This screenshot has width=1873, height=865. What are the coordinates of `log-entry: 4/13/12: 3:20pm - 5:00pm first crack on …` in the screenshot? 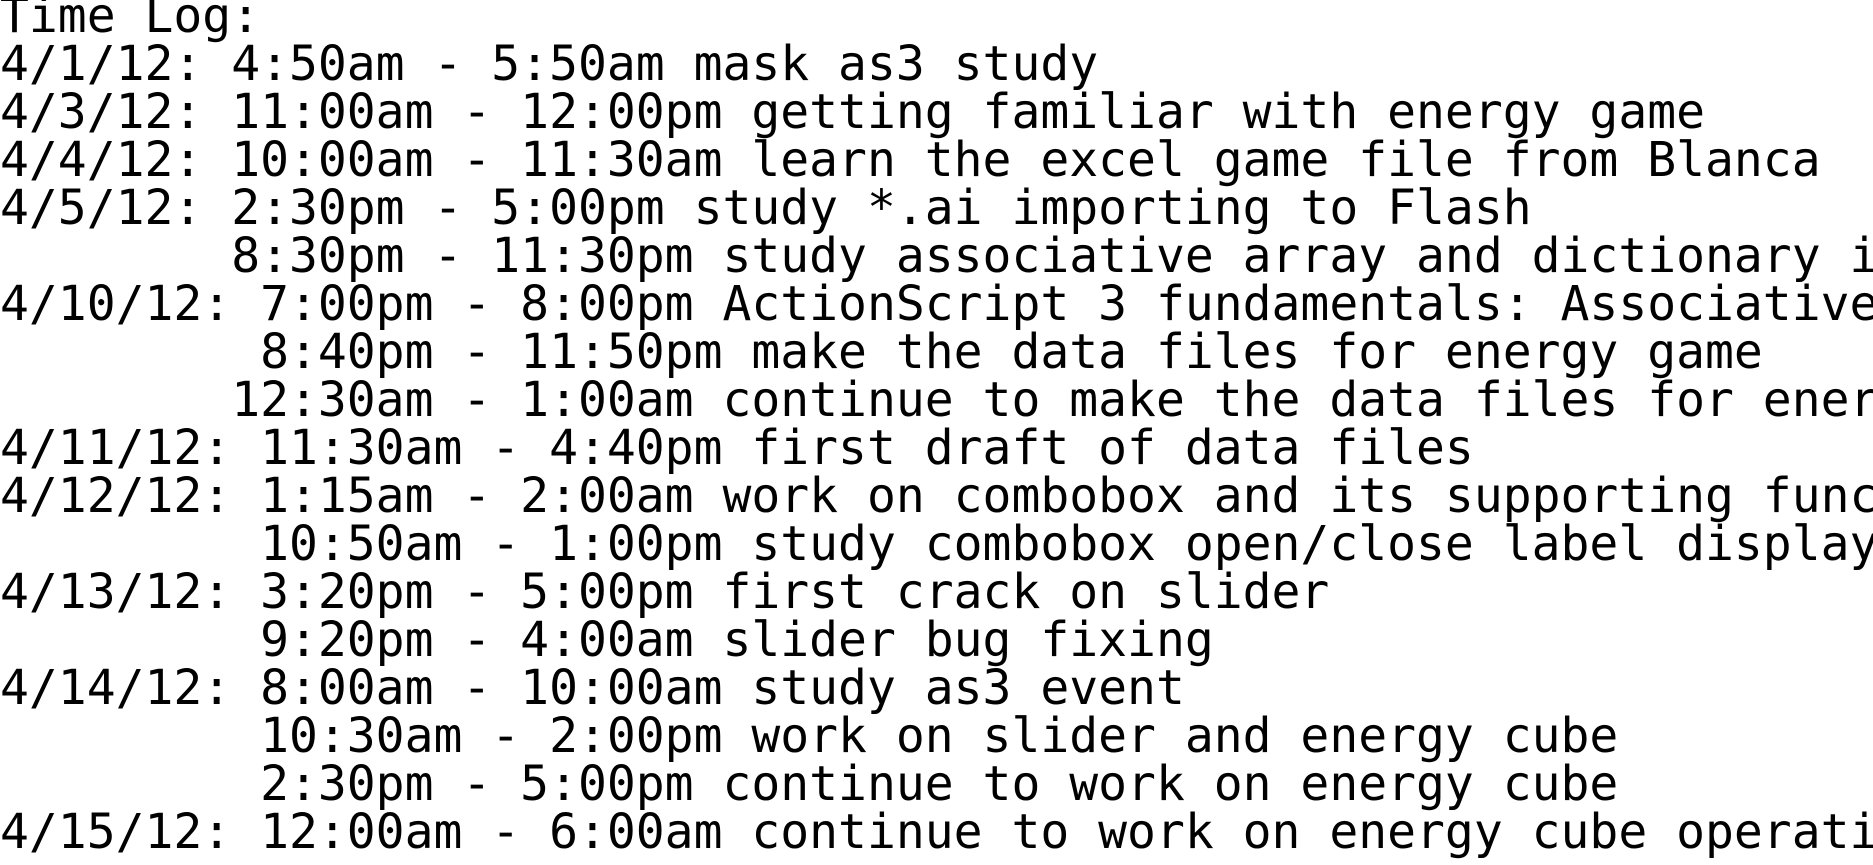 It's located at (665, 592).